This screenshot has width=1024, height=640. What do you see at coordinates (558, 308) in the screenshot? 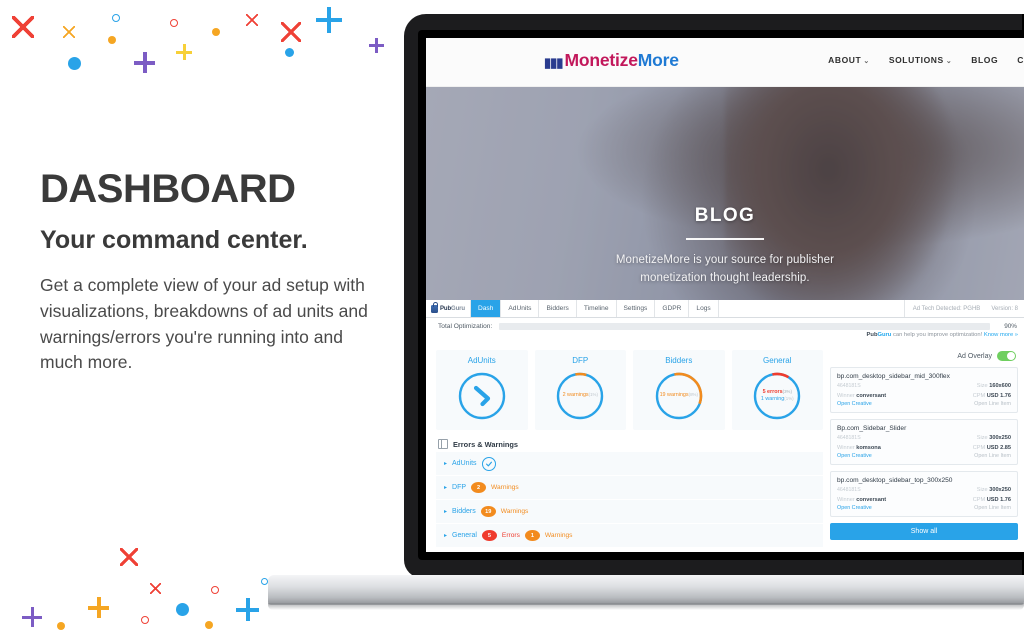
I see `tab-bidders: Bidders` at bounding box center [558, 308].